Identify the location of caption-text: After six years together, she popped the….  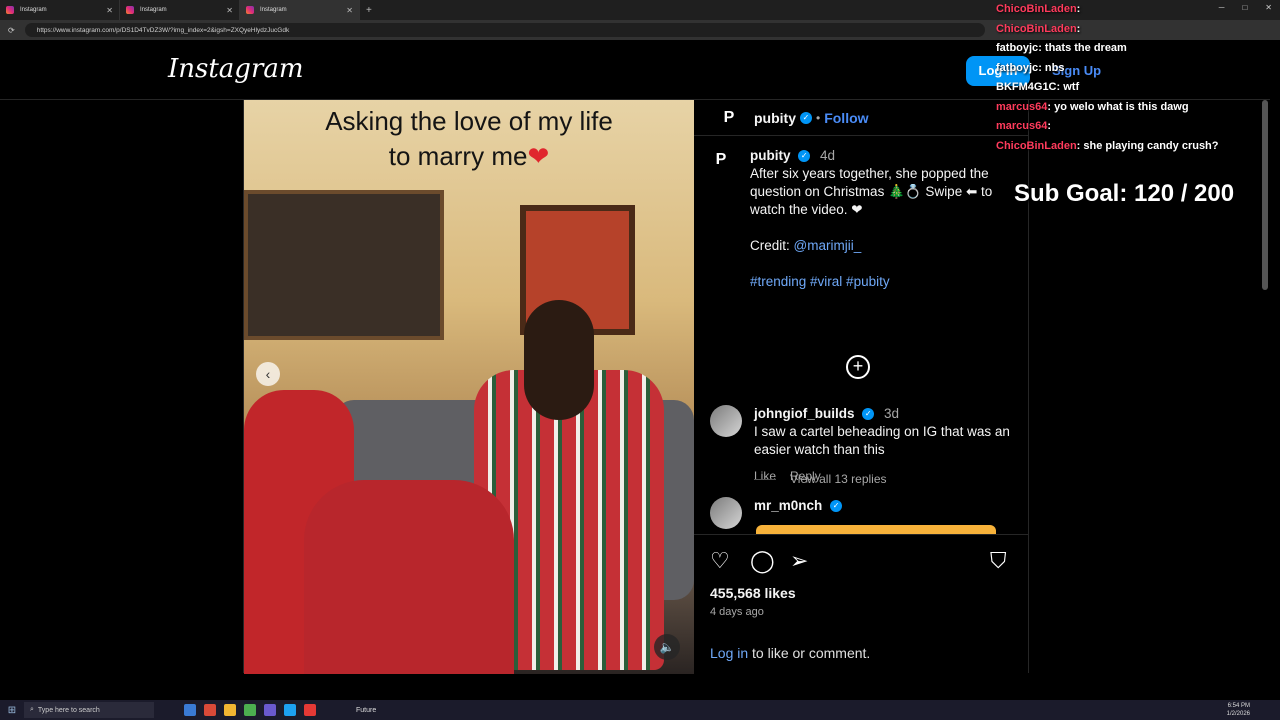
(871, 191).